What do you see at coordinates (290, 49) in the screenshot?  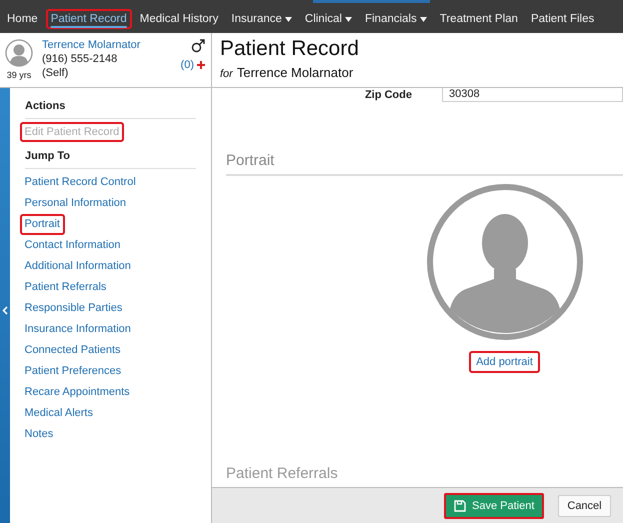 I see `page-title: Patient Record` at bounding box center [290, 49].